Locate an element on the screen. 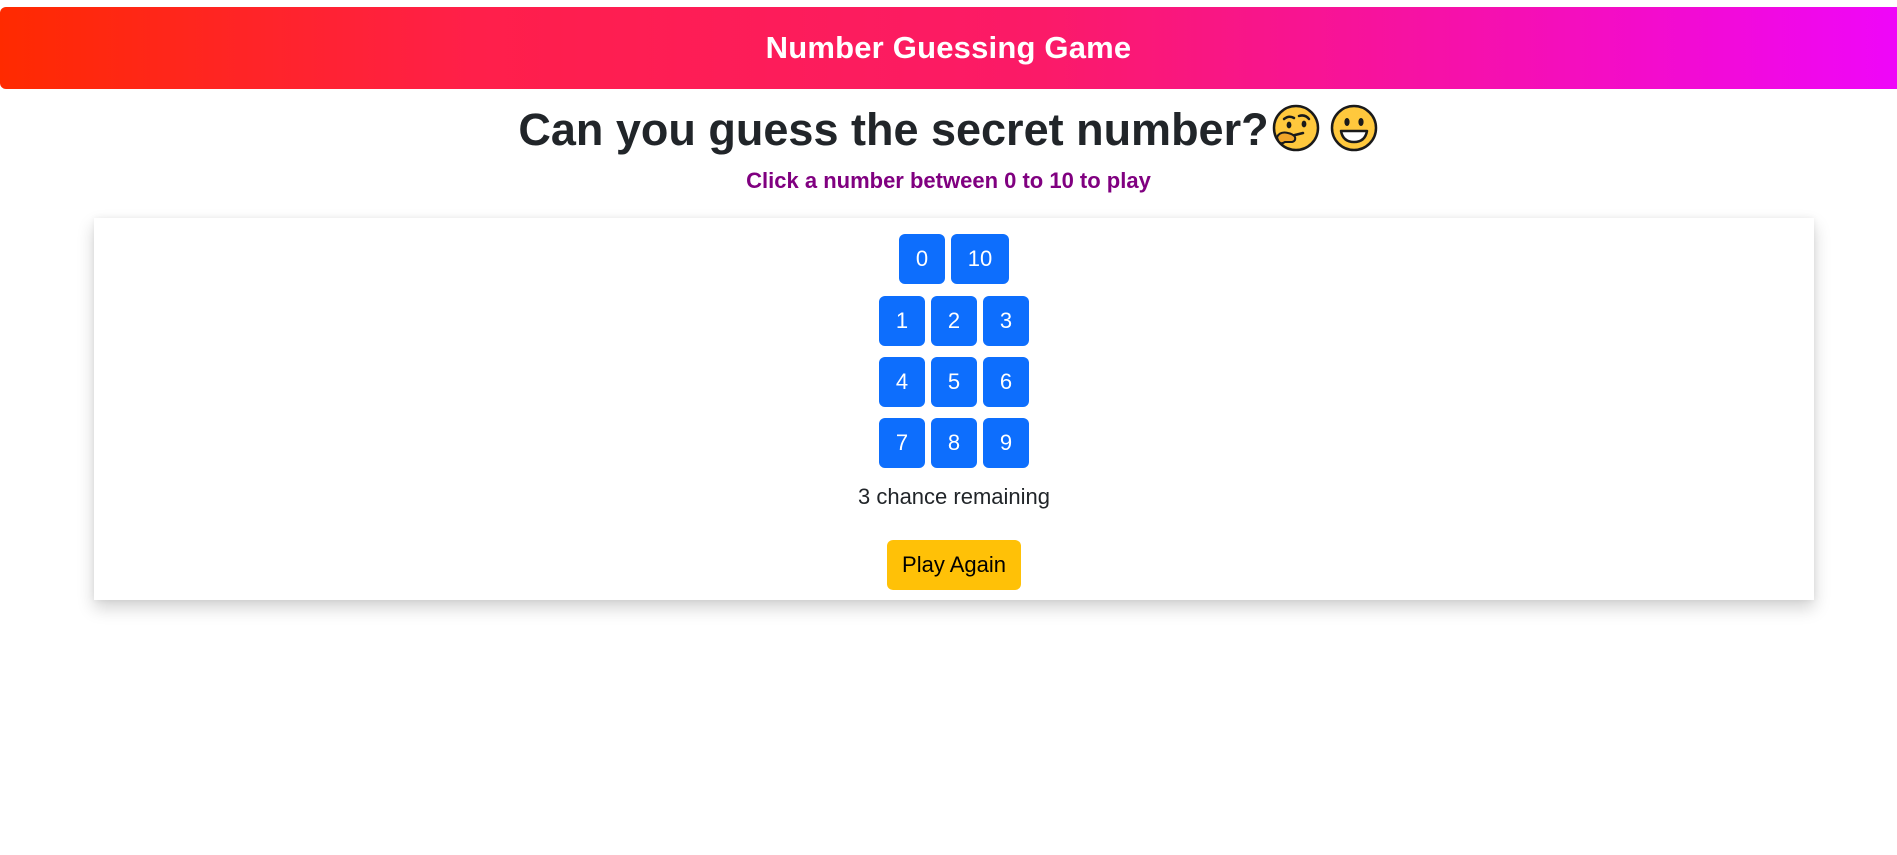 The width and height of the screenshot is (1897, 855). header-bar: Number Guessing Game is located at coordinates (948, 48).